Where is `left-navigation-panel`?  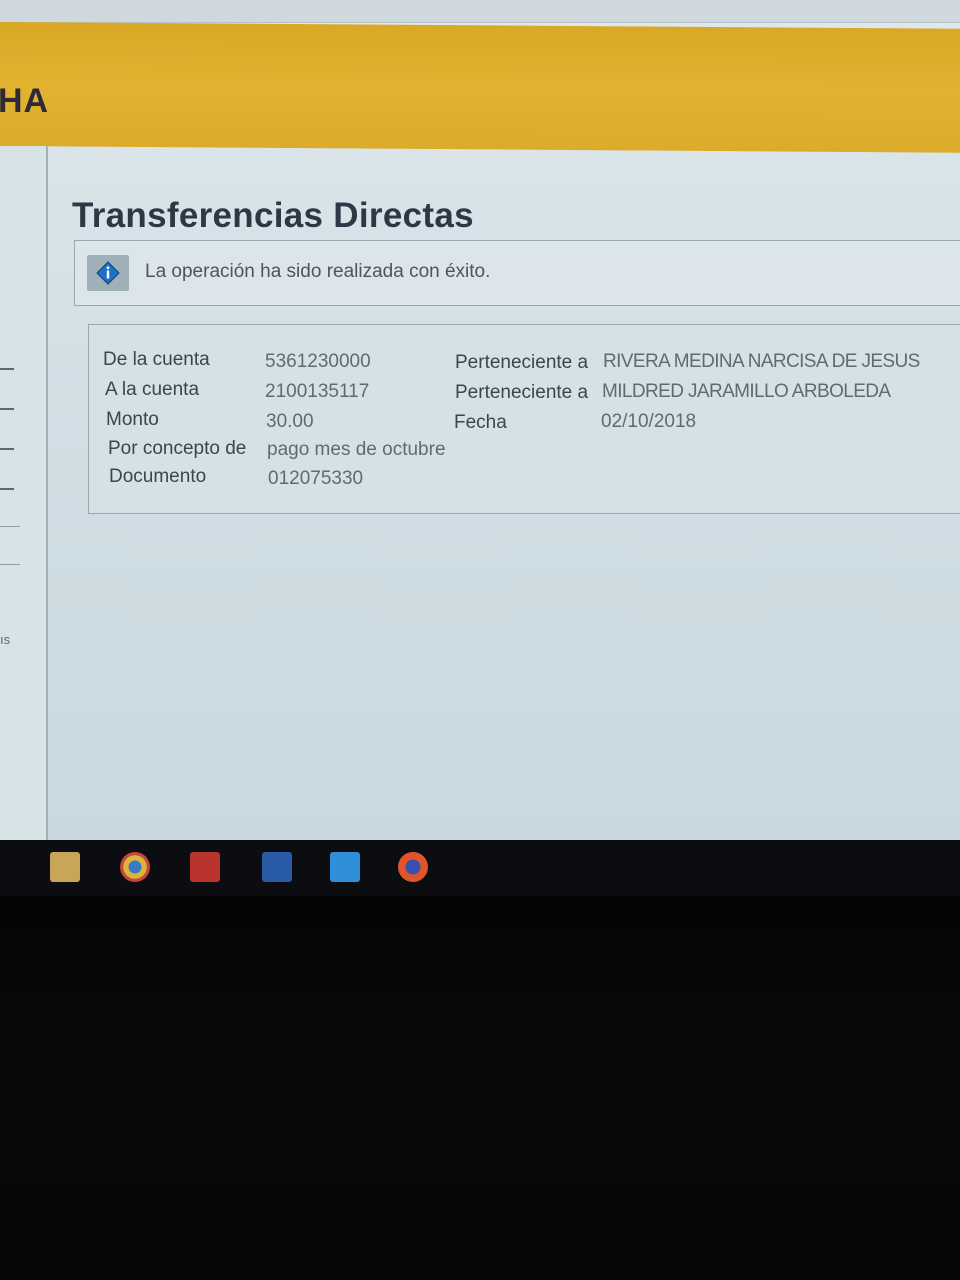
left-navigation-panel is located at coordinates (24, 494).